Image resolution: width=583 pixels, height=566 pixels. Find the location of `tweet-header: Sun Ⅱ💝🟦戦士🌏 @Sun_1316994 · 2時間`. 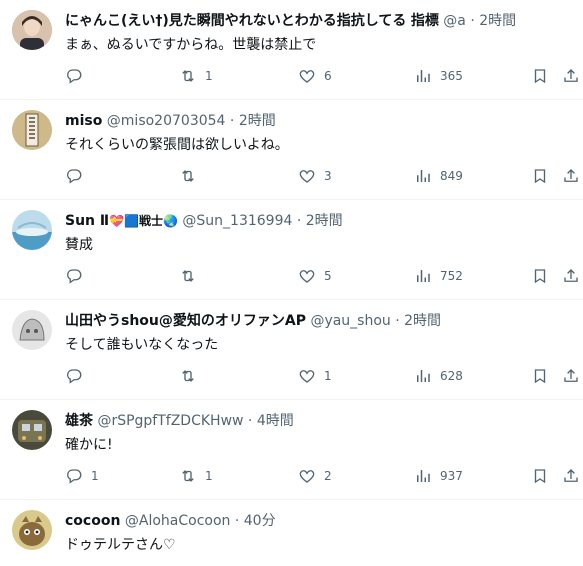

tweet-header: Sun Ⅱ💝🟦戦士🌏 @Sun_1316994 · 2時間 is located at coordinates (319, 221).